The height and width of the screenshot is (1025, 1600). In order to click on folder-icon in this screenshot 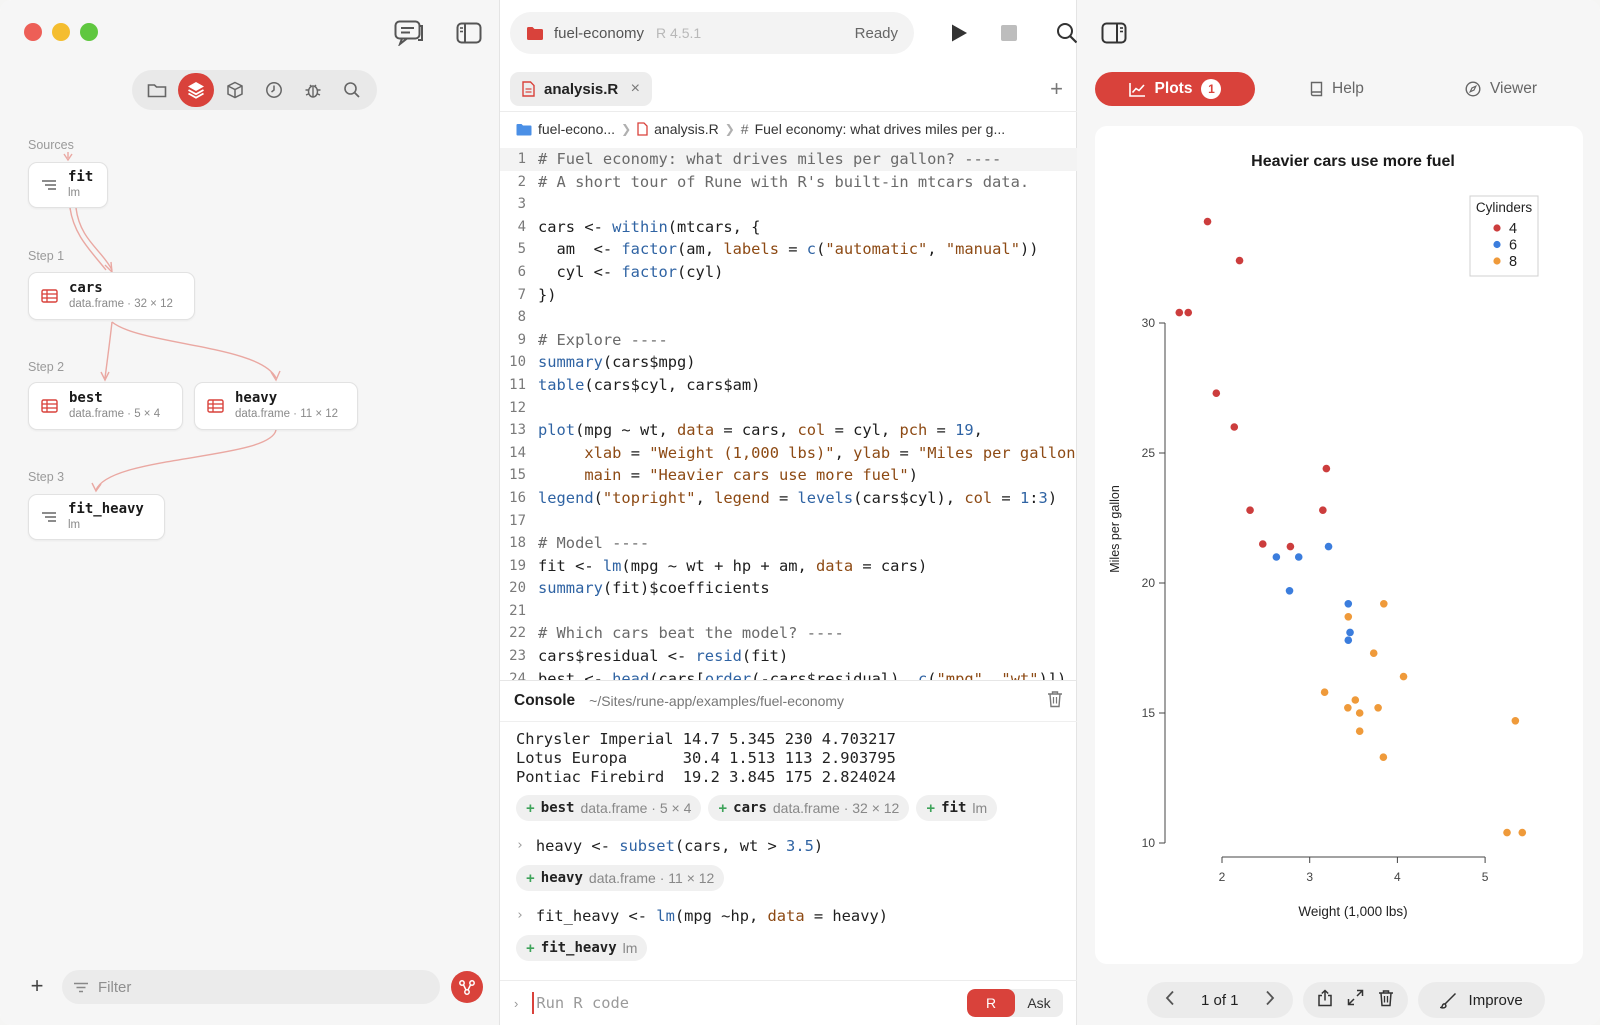, I will do `click(524, 129)`.